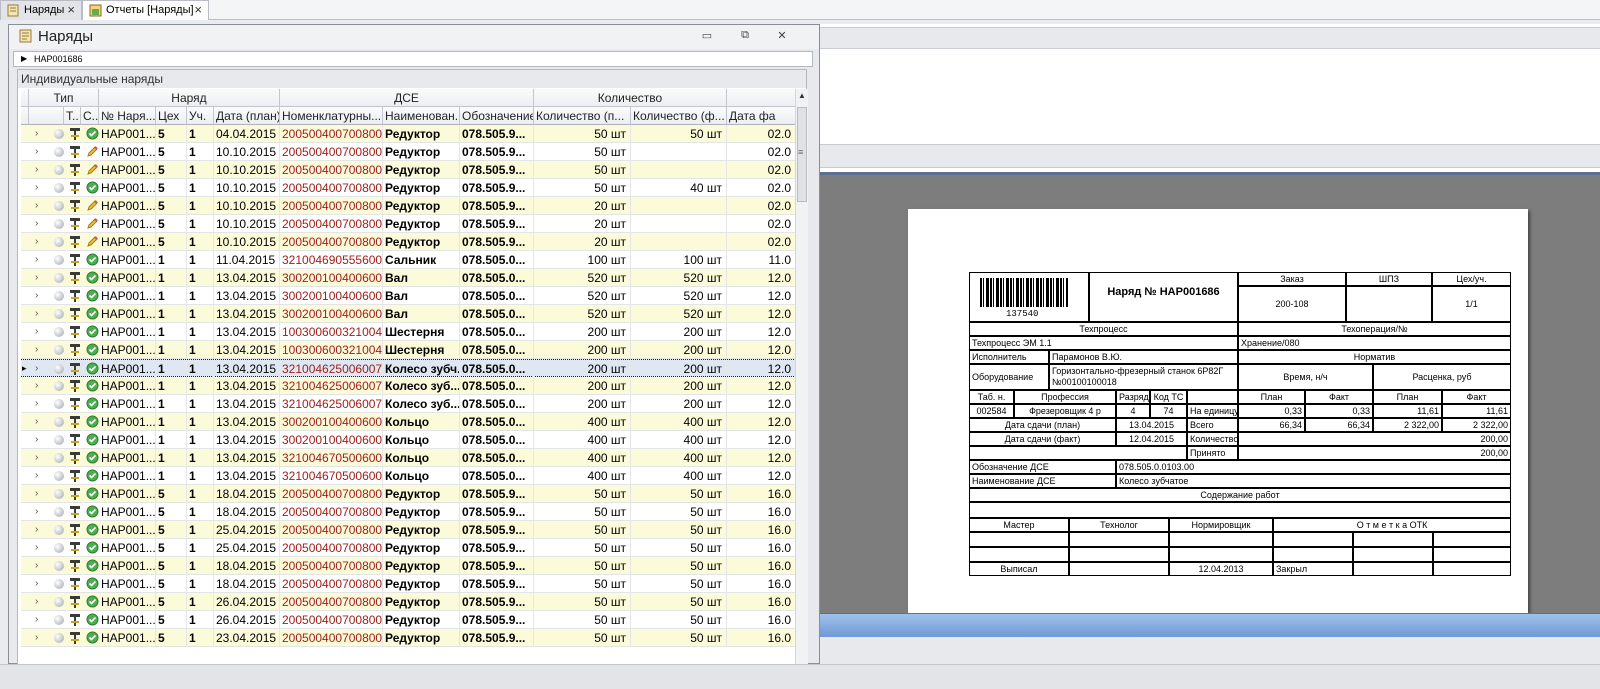 This screenshot has width=1600, height=689. I want to click on qty-fact-cell, so click(679, 242).